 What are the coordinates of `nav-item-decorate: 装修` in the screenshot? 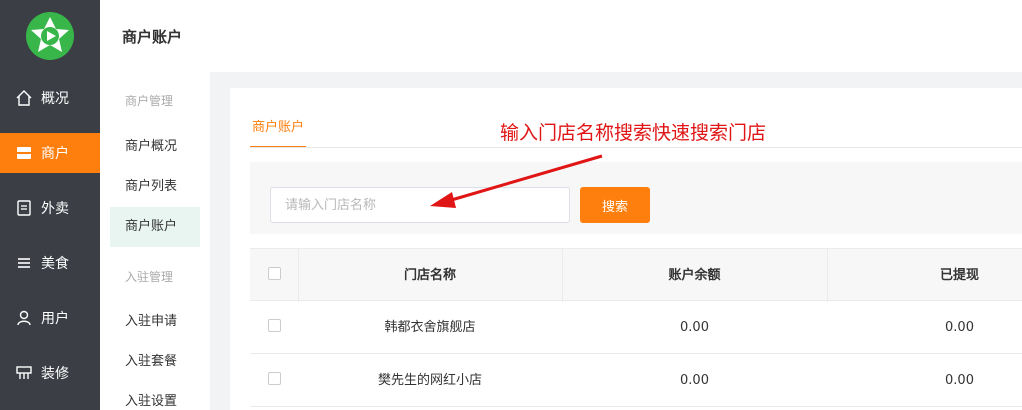 It's located at (50, 373).